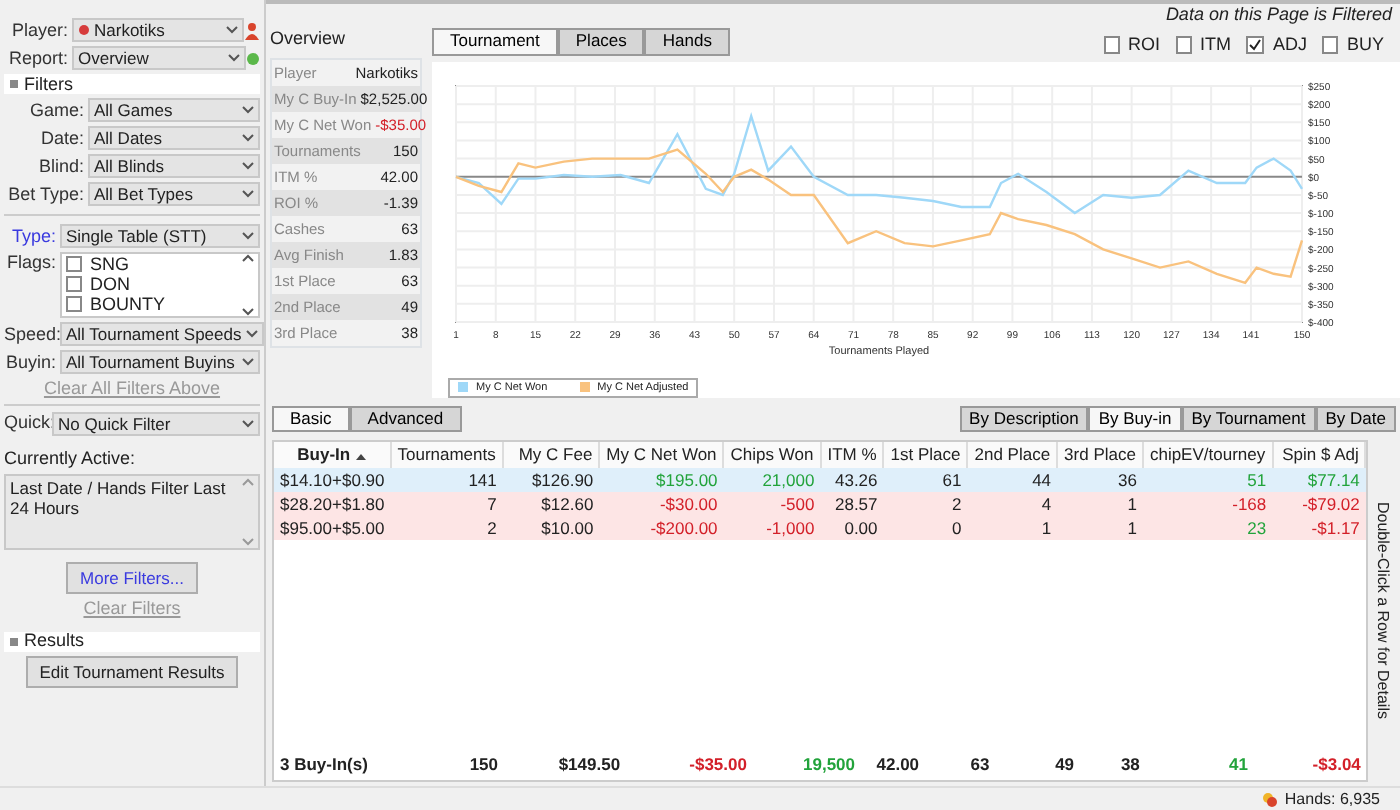 This screenshot has height=810, width=1400. I want to click on table-cell: 43.26, so click(852, 479).